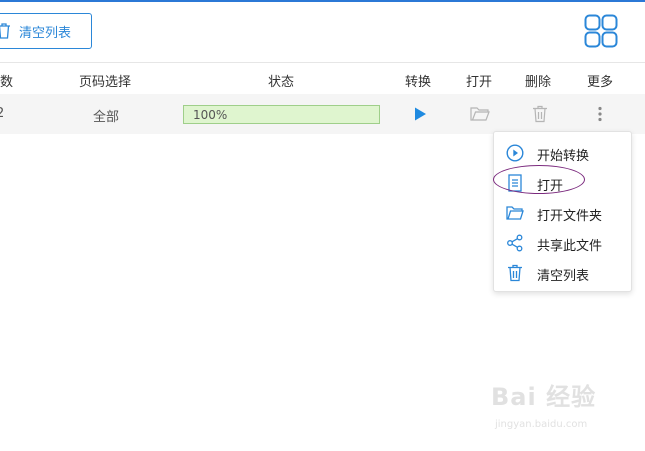 The image size is (645, 451). Describe the element at coordinates (600, 82) in the screenshot. I see `header-more: 更多` at that location.